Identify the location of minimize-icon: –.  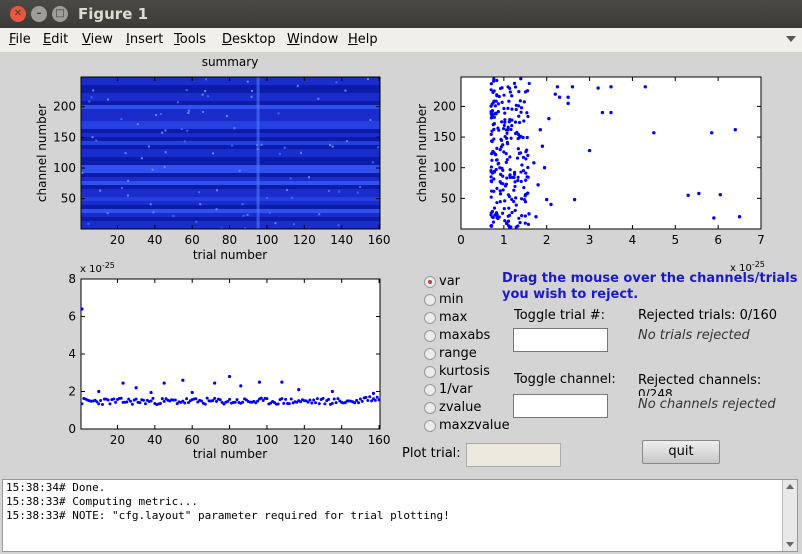
(39, 14).